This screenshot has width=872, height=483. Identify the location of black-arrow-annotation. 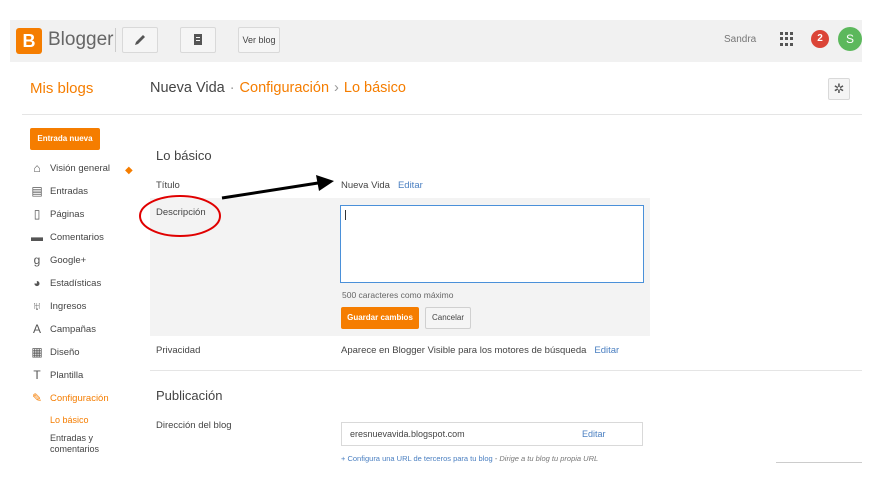
(270, 190).